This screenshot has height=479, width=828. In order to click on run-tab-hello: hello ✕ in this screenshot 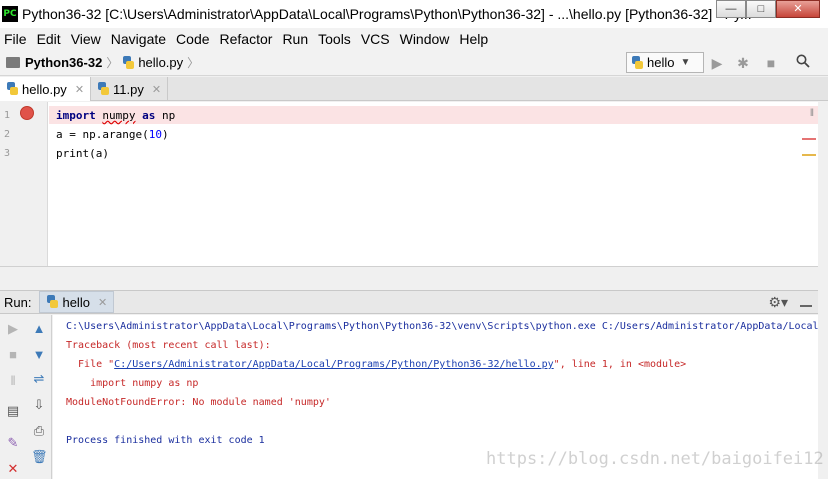, I will do `click(77, 302)`.